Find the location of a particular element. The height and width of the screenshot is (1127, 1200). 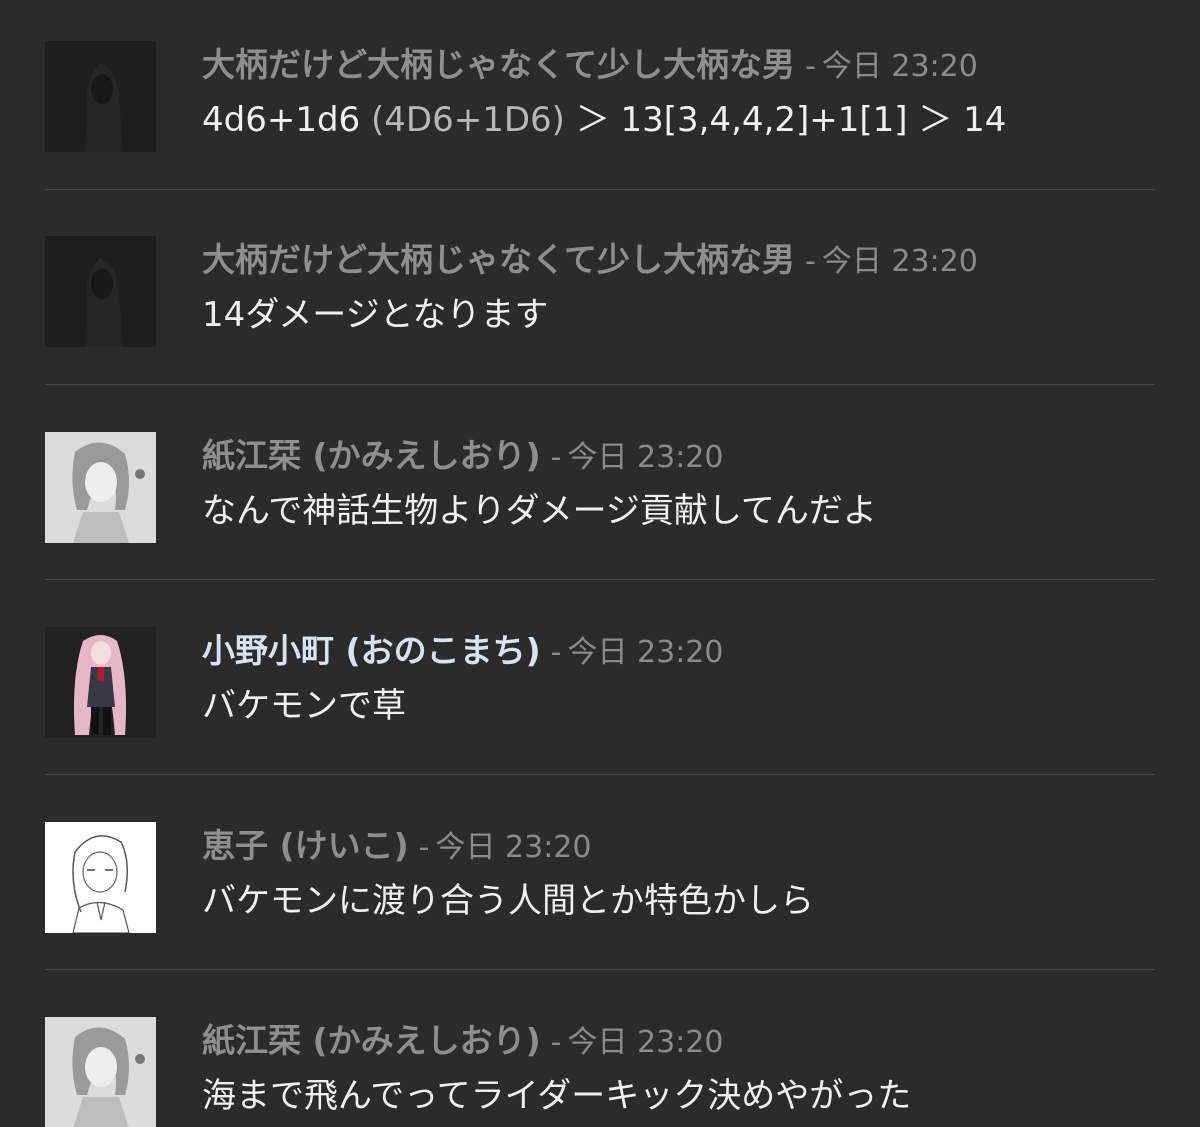

message-text: 海まで飛んでってライダーキック決めやがった is located at coordinates (557, 1096).